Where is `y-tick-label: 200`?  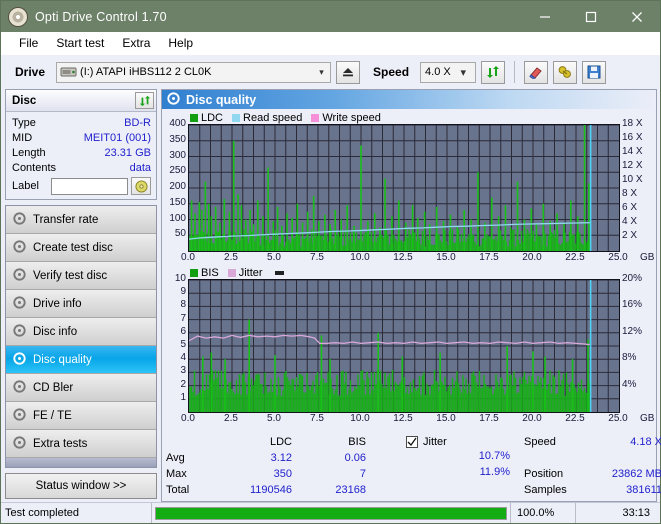 y-tick-label: 200 is located at coordinates (177, 186).